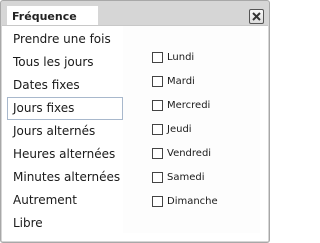 The height and width of the screenshot is (243, 320). I want to click on day-label-dimanche: Dimanche, so click(192, 201).